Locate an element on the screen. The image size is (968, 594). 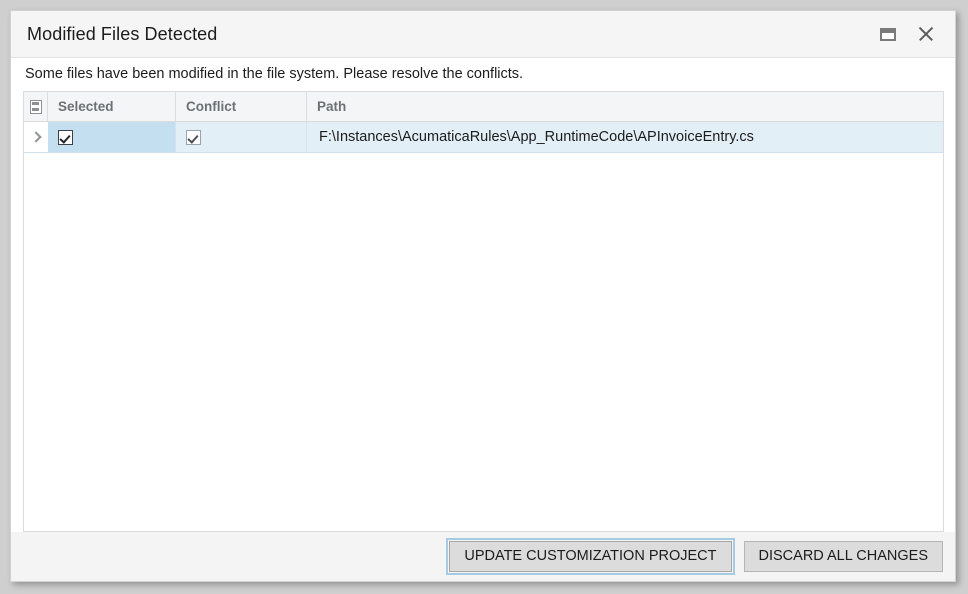
window-controls is located at coordinates (907, 34).